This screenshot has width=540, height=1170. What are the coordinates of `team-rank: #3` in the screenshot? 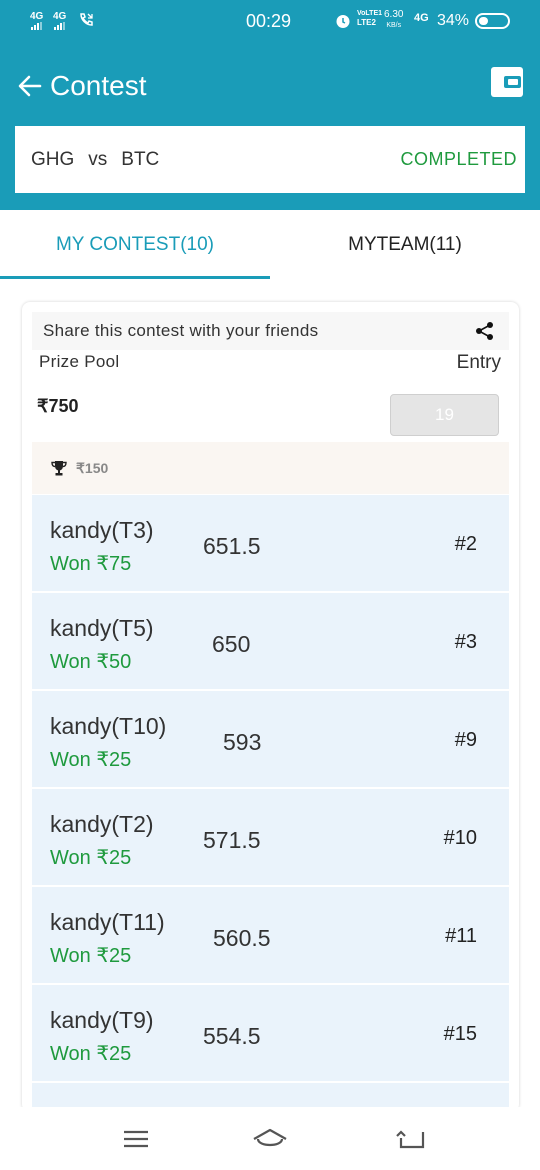 It's located at (465, 642).